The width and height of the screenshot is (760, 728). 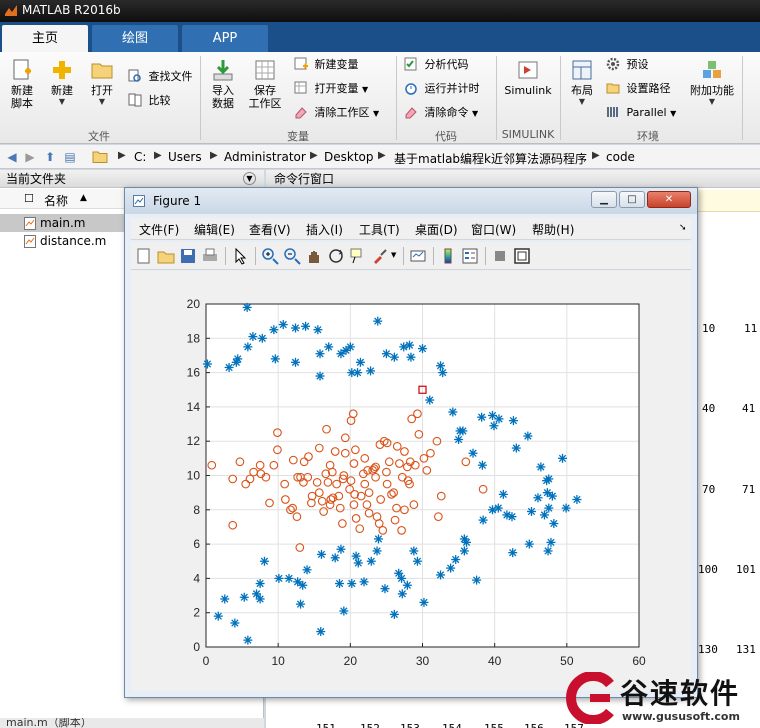 What do you see at coordinates (166, 256) in the screenshot?
I see `open-icon` at bounding box center [166, 256].